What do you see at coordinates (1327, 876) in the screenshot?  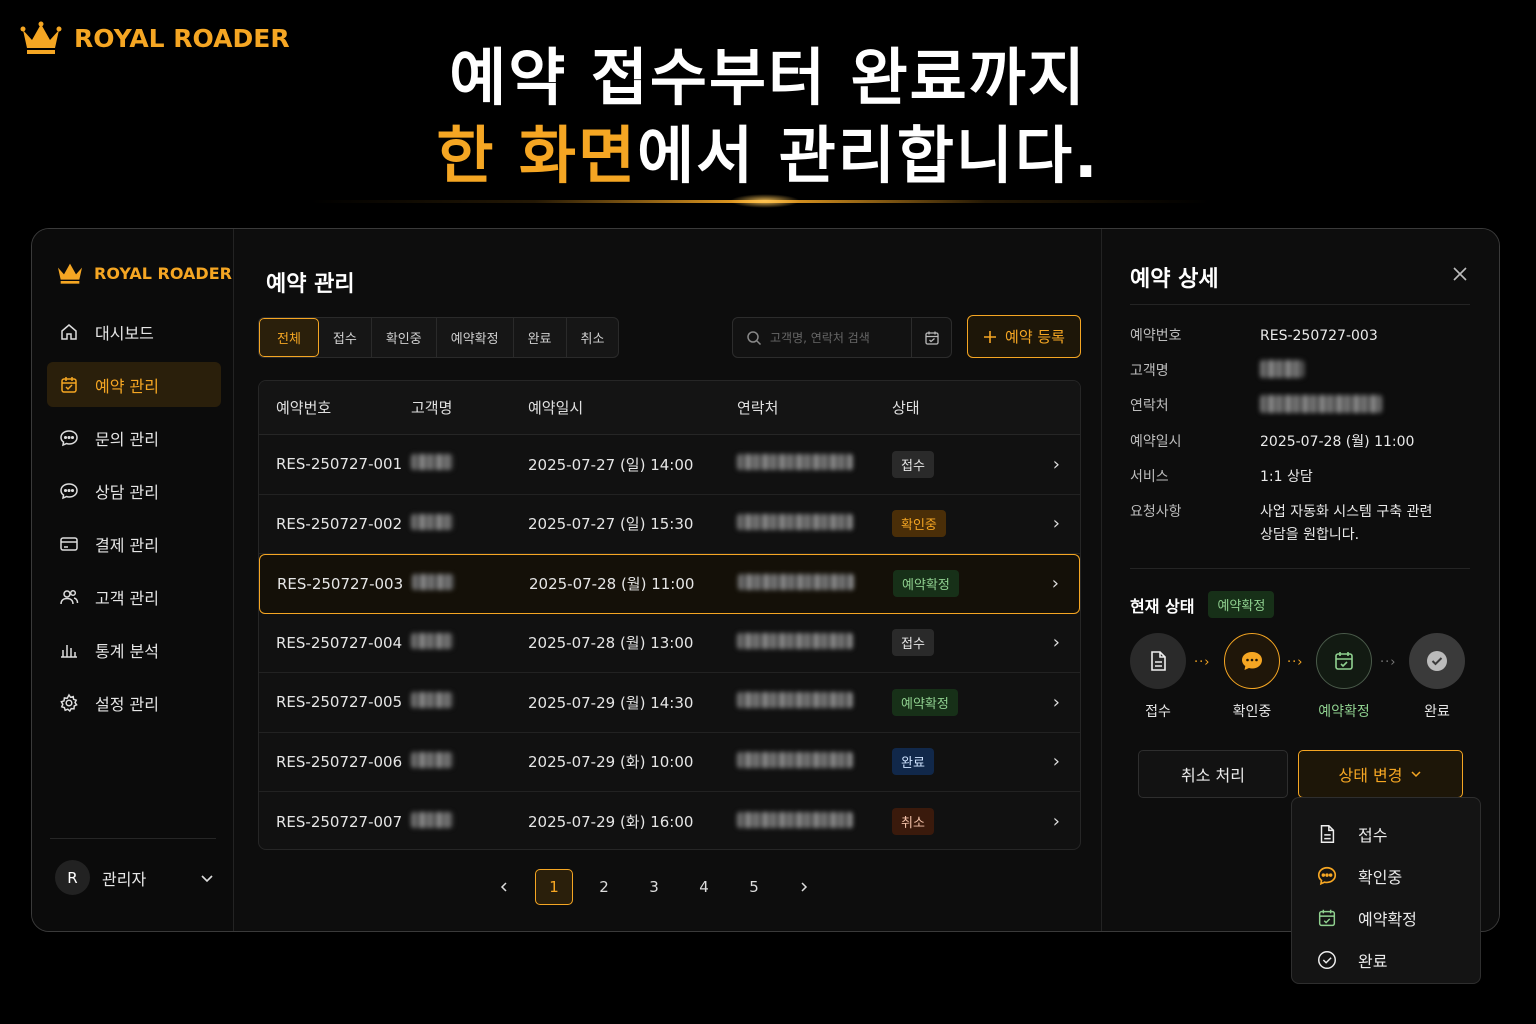 I see `chat-bubble-icon` at bounding box center [1327, 876].